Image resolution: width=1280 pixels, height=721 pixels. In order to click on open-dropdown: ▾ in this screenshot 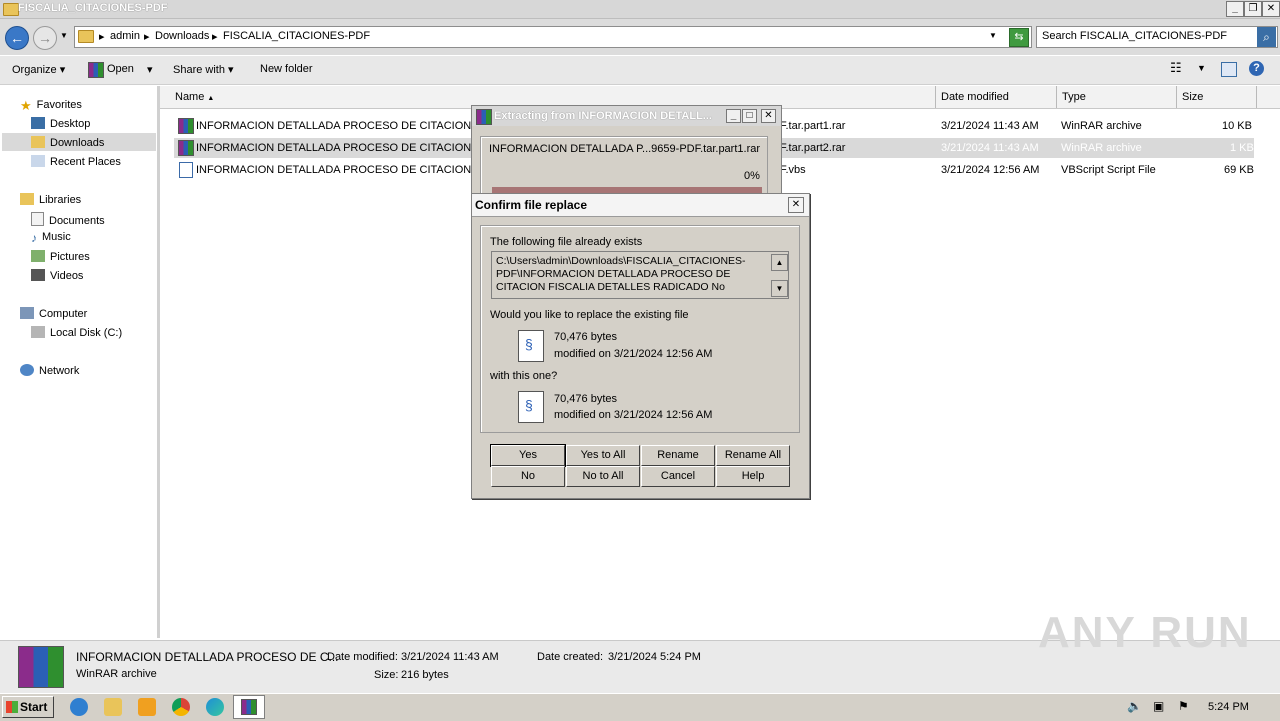, I will do `click(150, 69)`.